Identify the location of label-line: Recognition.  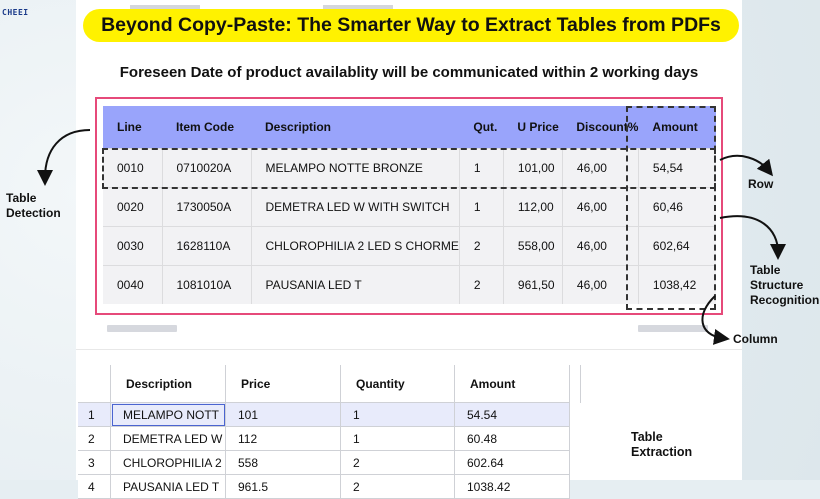
(785, 300).